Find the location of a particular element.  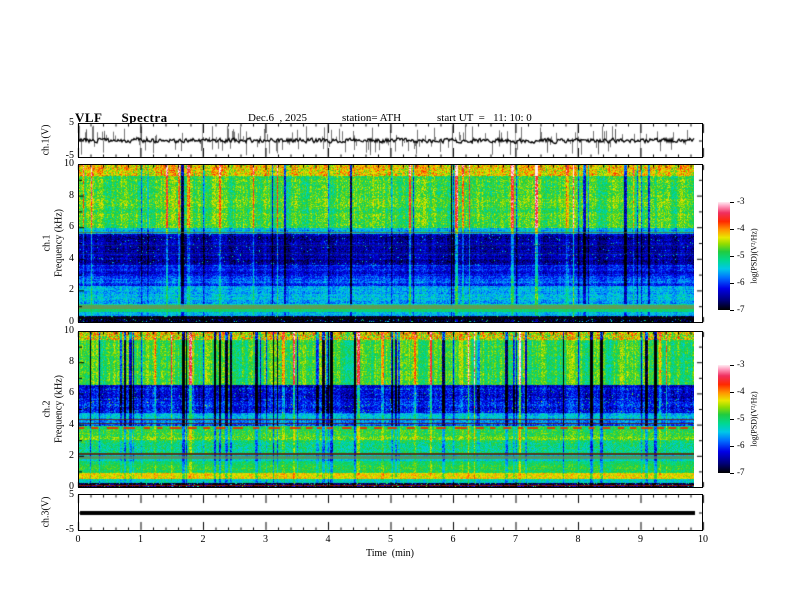

time-tick-label: 4 is located at coordinates (328, 539).